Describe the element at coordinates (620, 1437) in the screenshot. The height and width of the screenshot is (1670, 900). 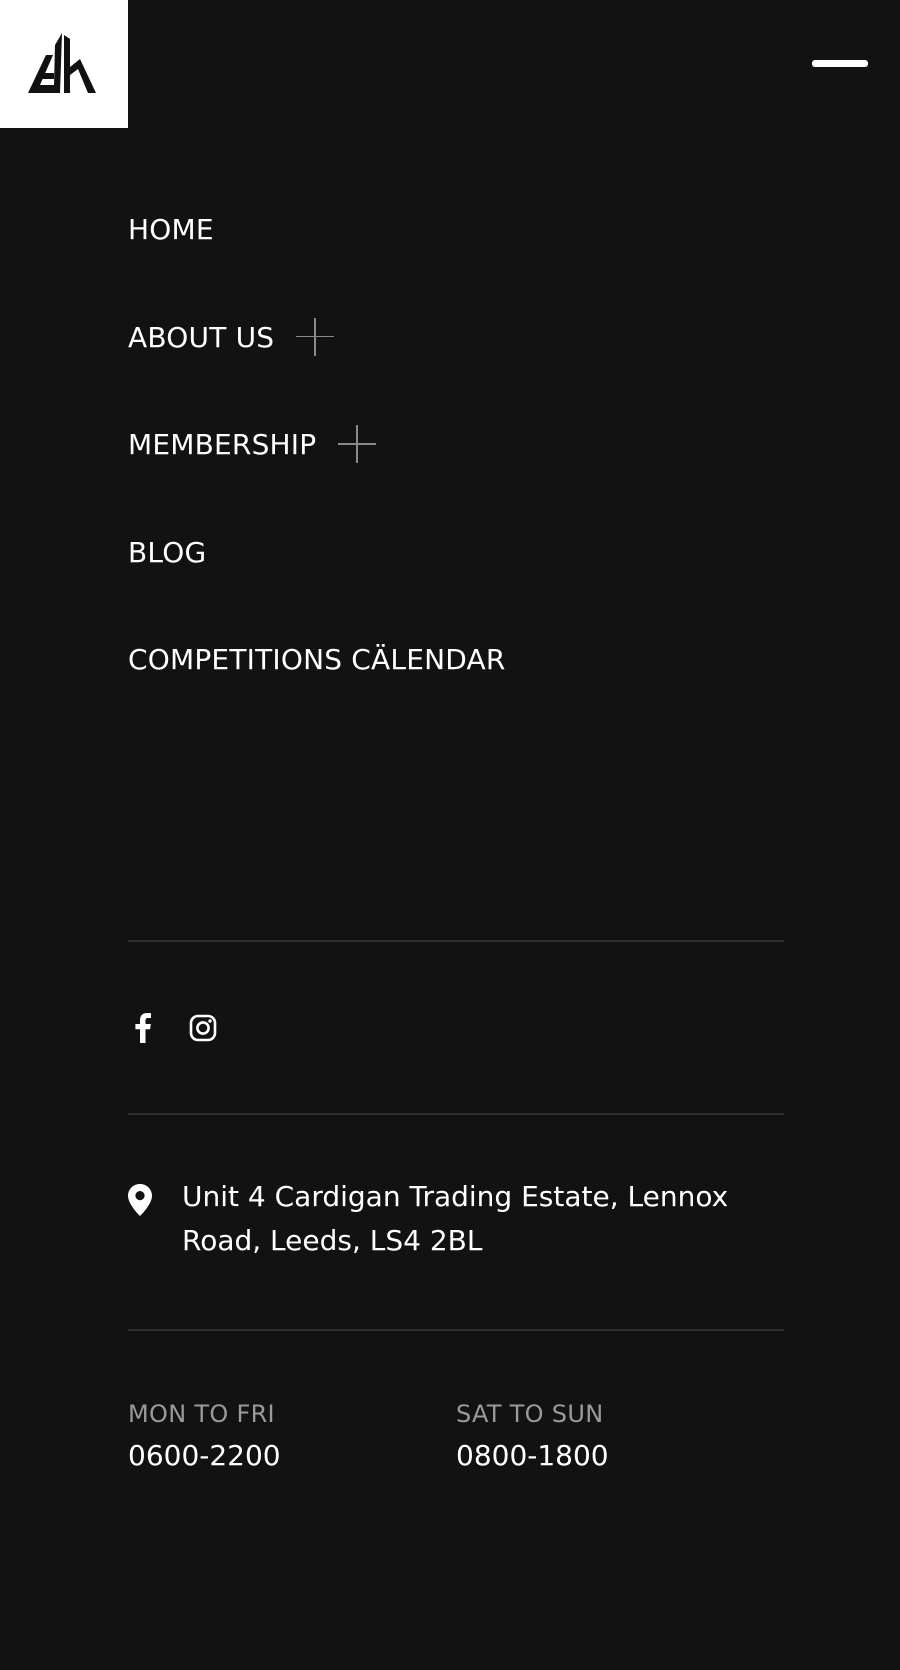
I see `weekend-hours: SAT TO SUN 0800-1800` at that location.